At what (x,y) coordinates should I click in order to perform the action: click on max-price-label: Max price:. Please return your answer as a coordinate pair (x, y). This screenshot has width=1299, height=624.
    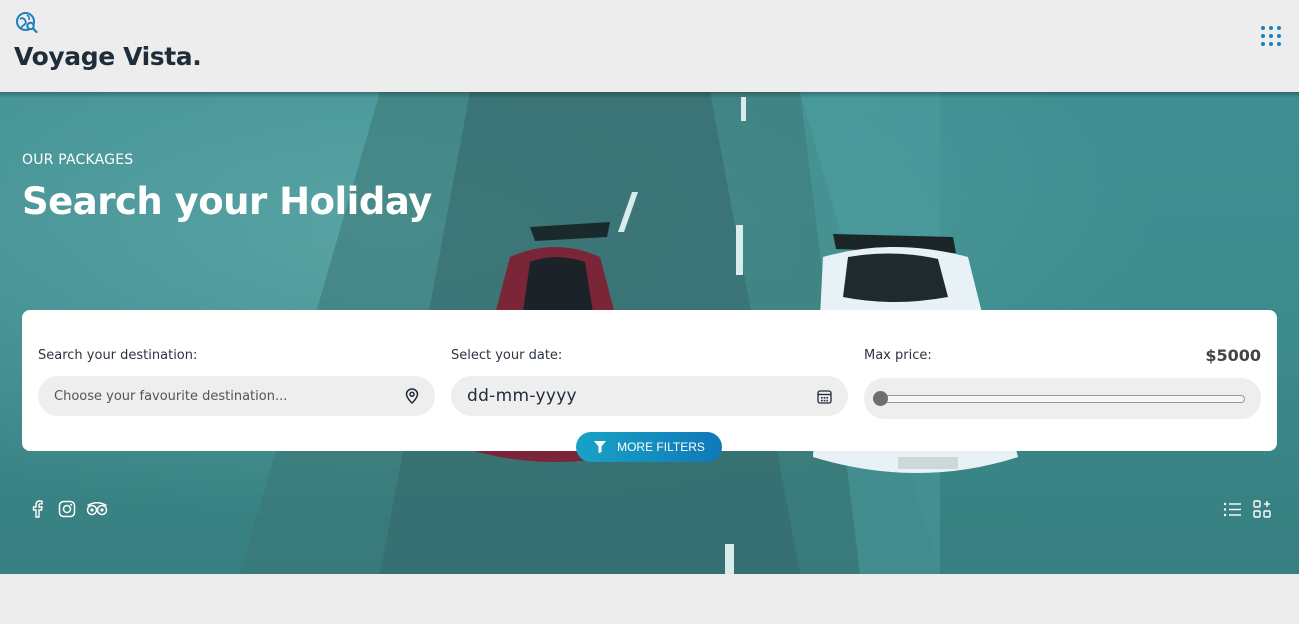
    Looking at the image, I should click on (898, 355).